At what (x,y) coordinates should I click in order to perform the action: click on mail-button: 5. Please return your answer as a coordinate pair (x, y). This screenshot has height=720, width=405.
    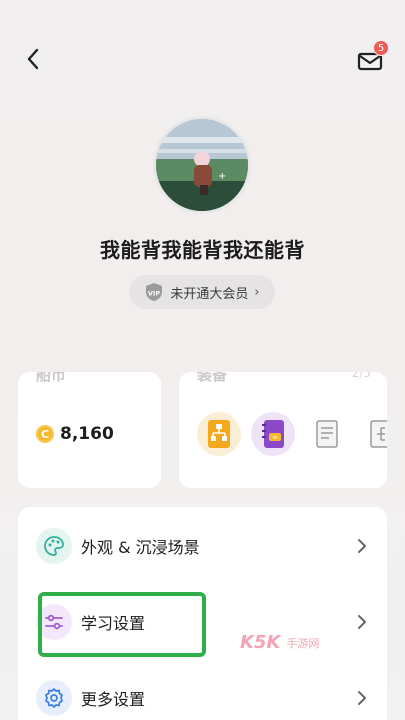
    Looking at the image, I should click on (371, 59).